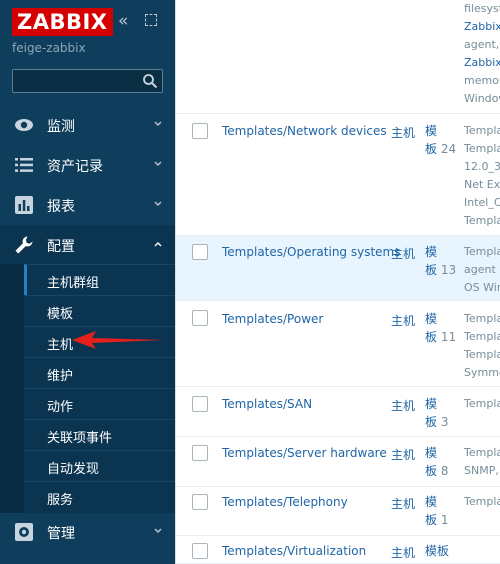 This screenshot has width=500, height=564. I want to click on table-row: Templates/Virtualization 主机 模板, so click(338, 550).